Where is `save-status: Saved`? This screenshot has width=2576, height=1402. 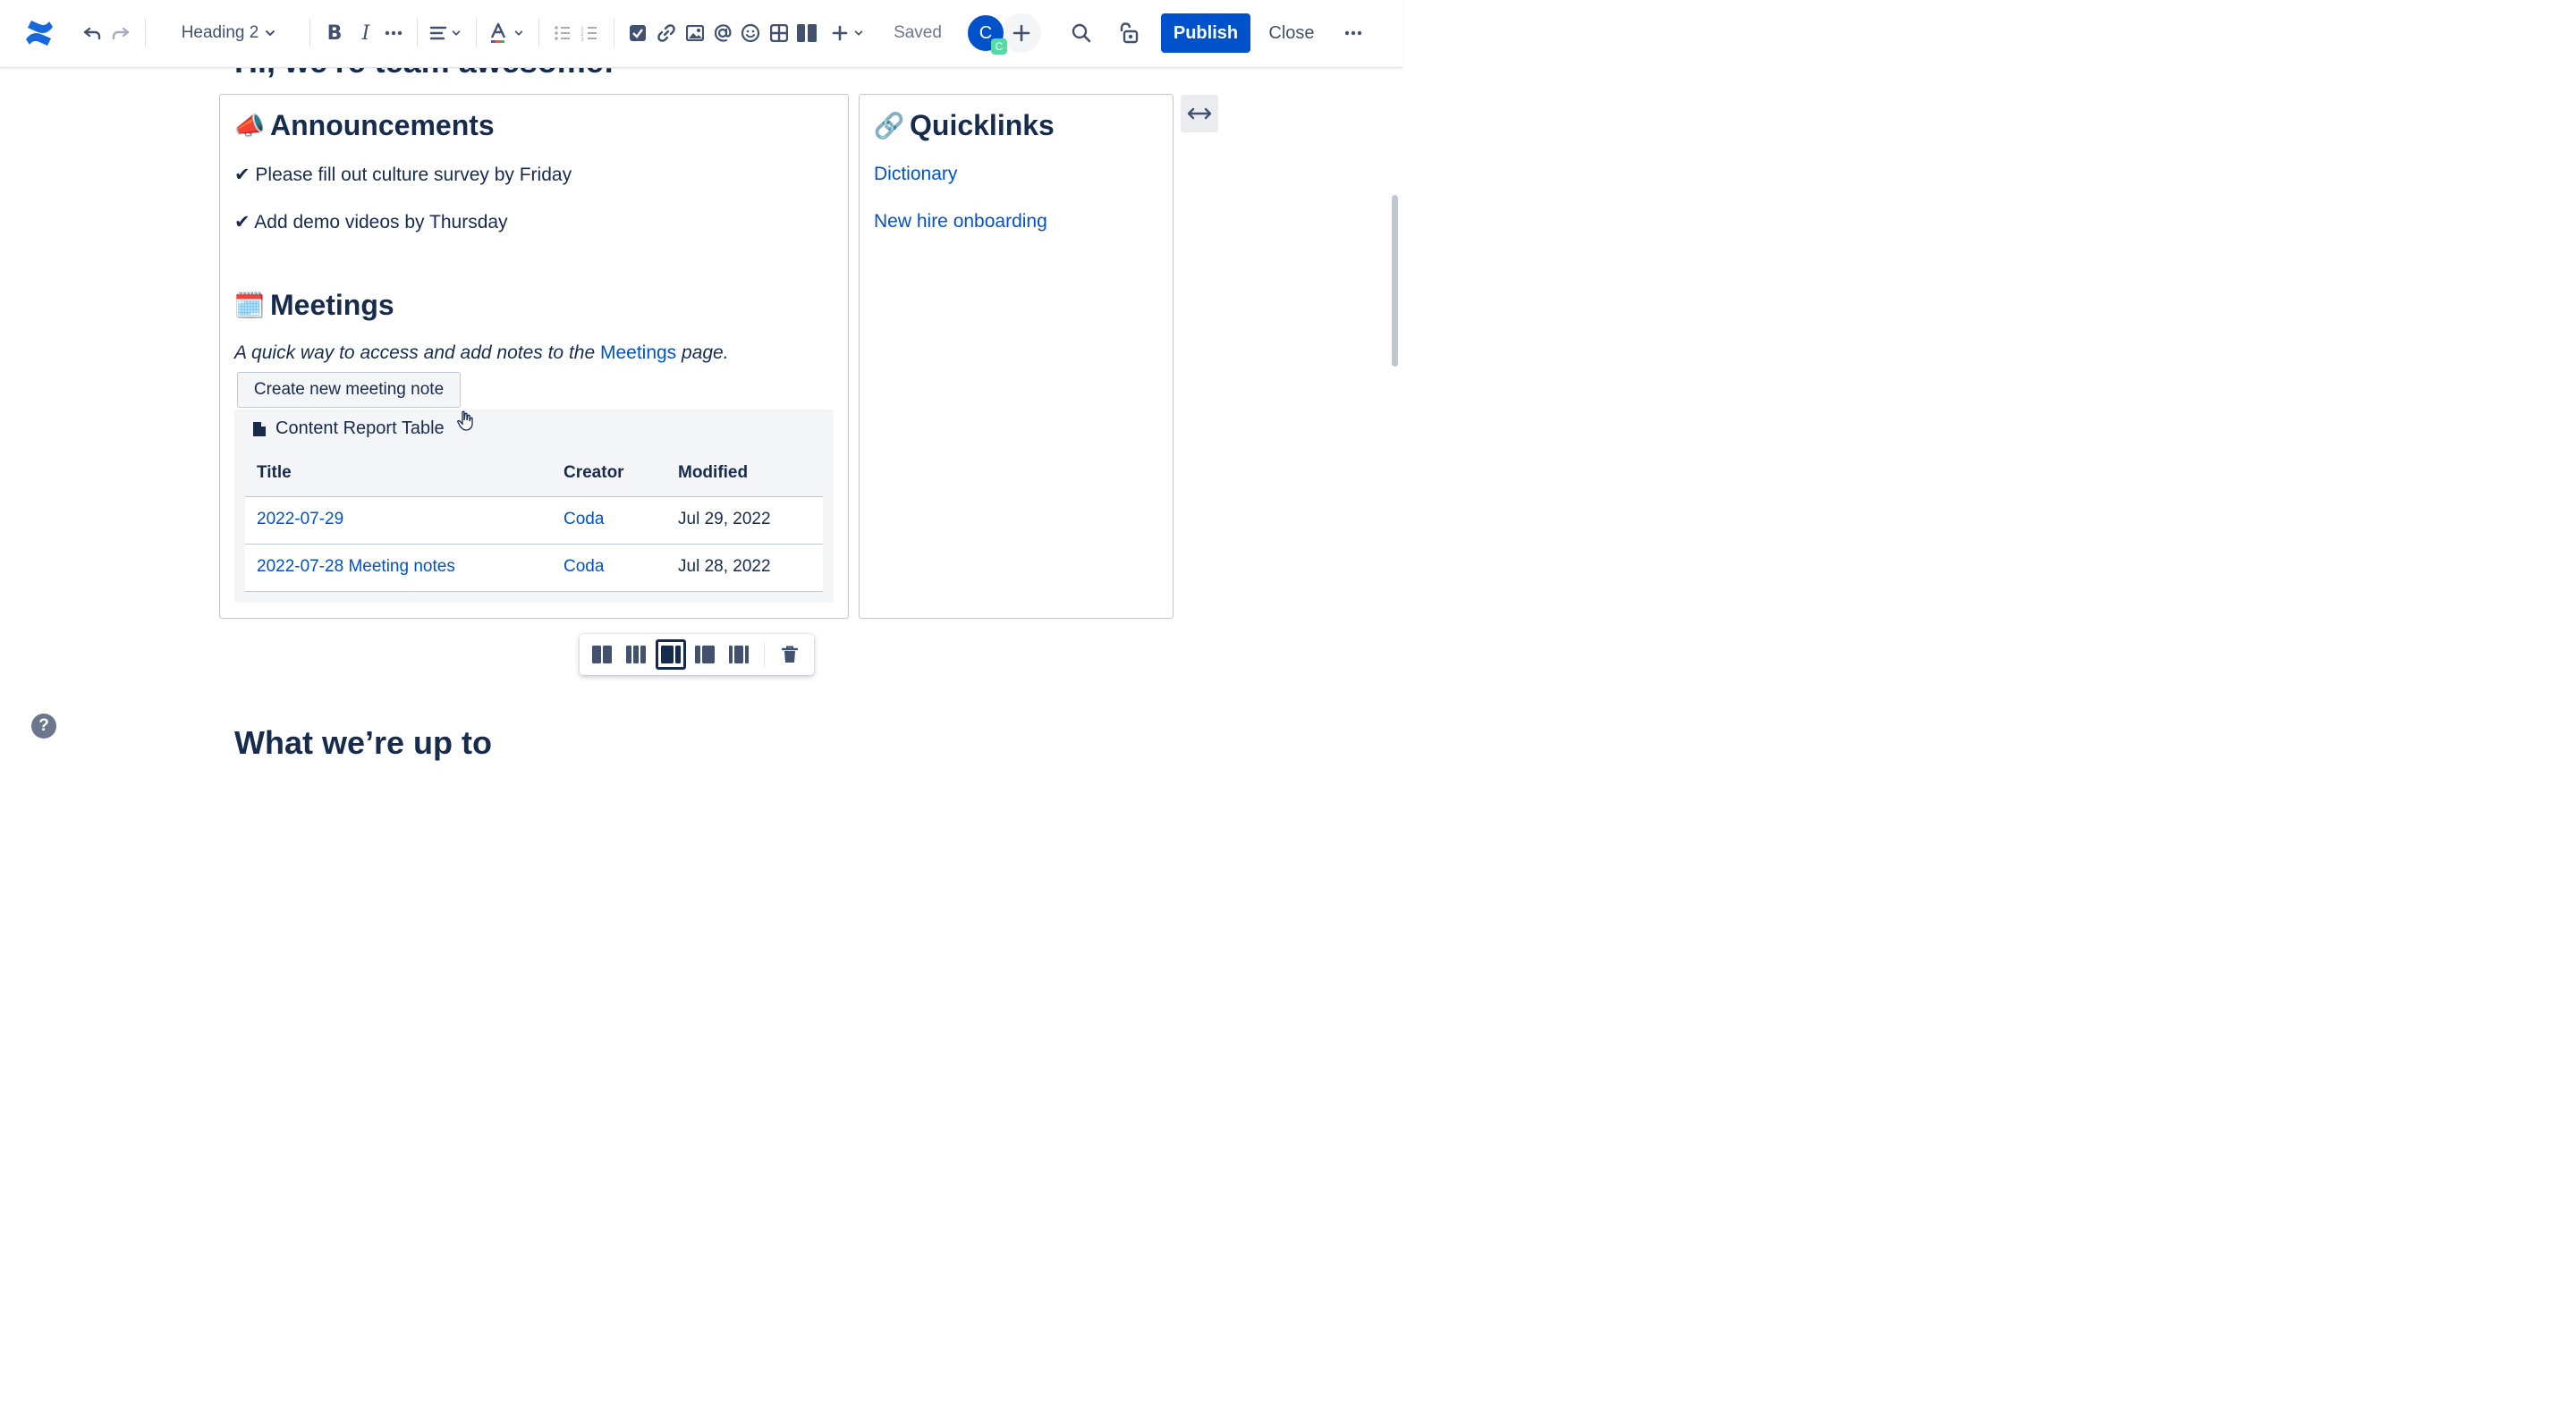 save-status: Saved is located at coordinates (918, 32).